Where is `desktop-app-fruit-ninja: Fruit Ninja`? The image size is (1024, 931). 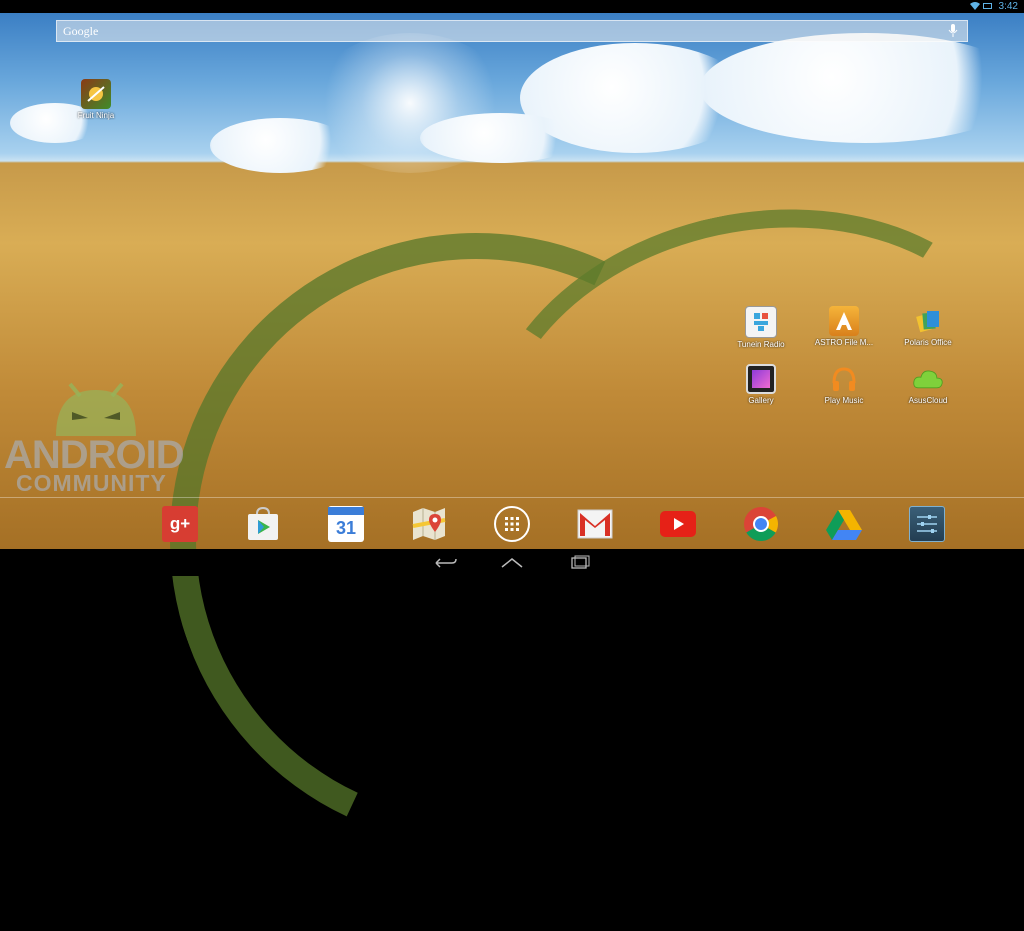 desktop-app-fruit-ninja: Fruit Ninja is located at coordinates (96, 99).